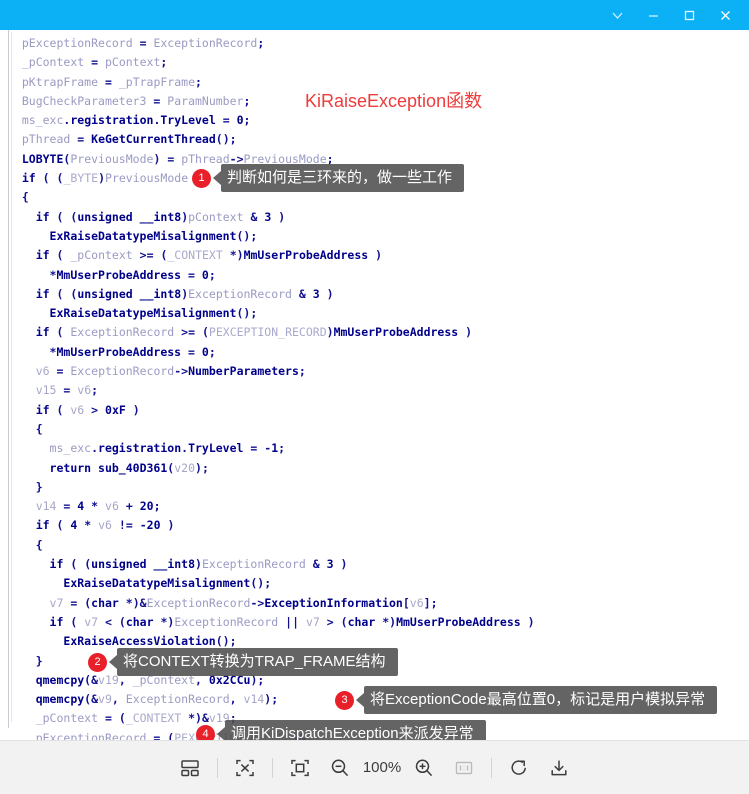 This screenshot has width=749, height=794. What do you see at coordinates (136, 120) in the screenshot?
I see `code-line: ms_exc.registration.TryLevel = 0;` at bounding box center [136, 120].